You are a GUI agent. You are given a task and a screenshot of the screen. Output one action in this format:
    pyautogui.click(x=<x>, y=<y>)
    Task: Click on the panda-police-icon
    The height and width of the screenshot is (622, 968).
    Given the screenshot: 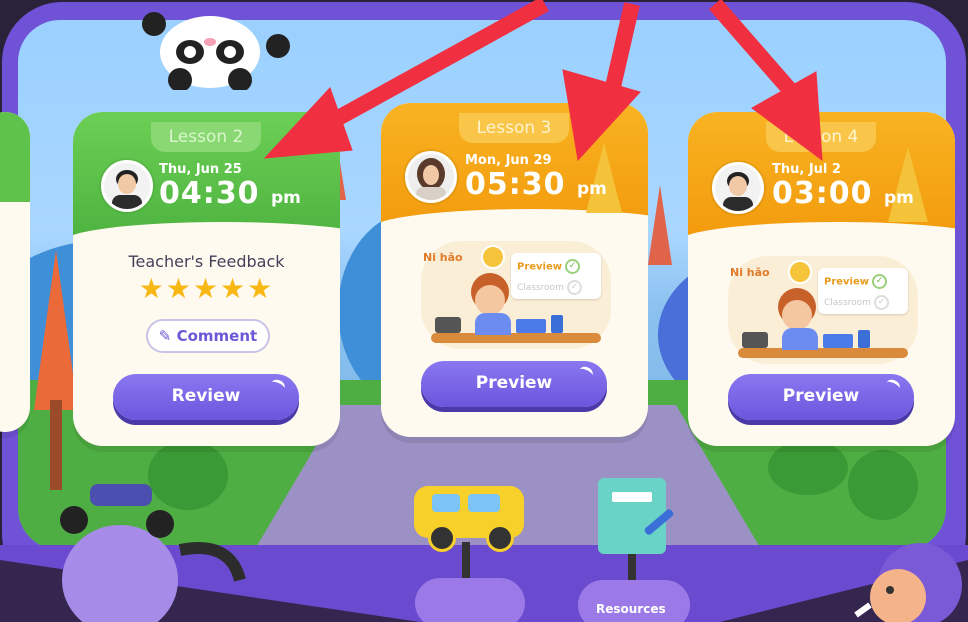 What is the action you would take?
    pyautogui.click(x=153, y=553)
    